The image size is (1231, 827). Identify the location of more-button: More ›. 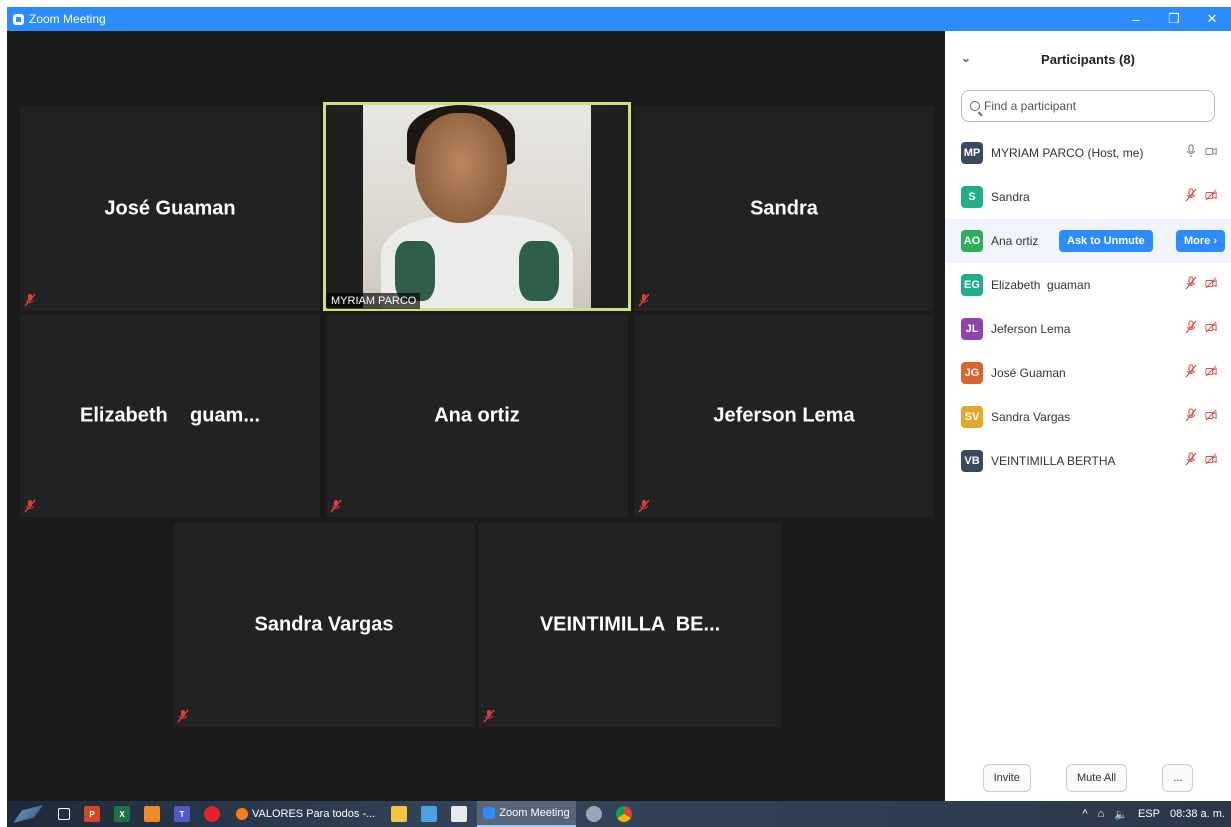
(1200, 241).